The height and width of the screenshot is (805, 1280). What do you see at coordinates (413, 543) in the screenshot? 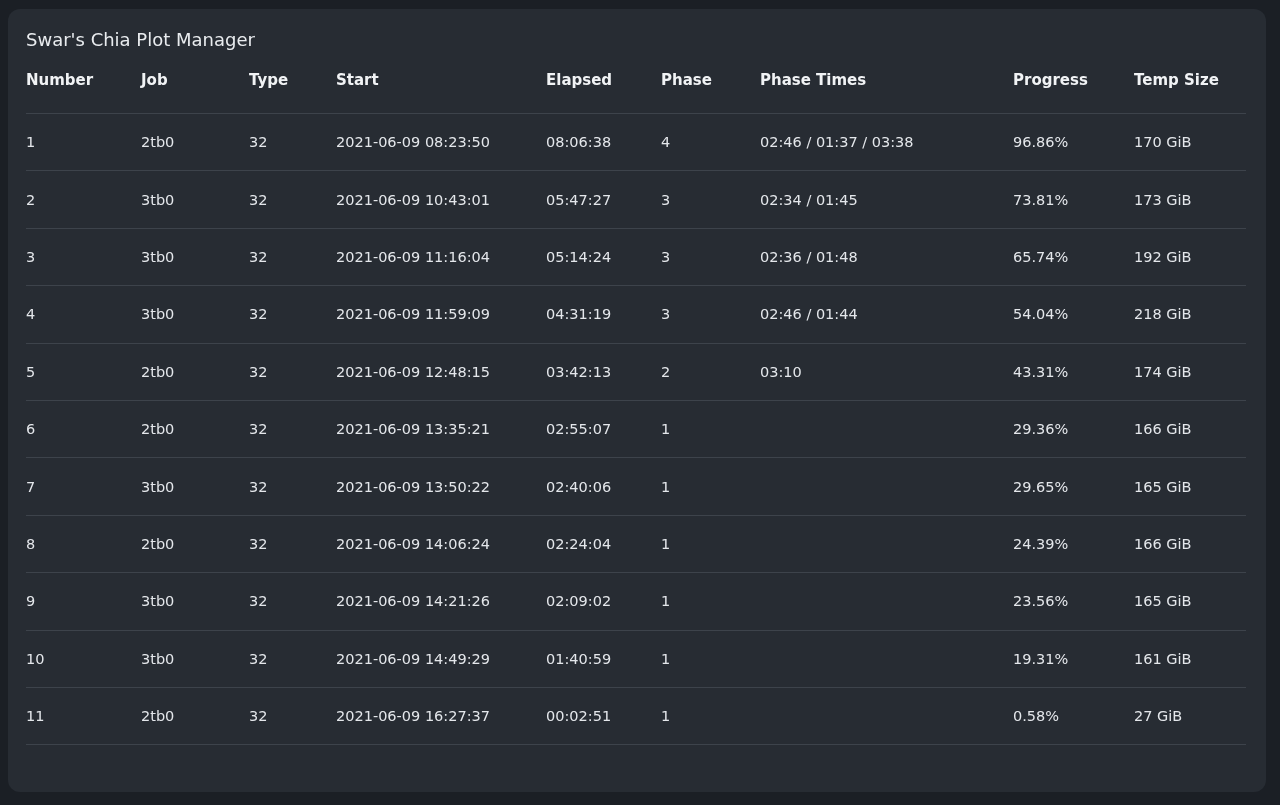
I see `table-cell: 2021-06-09 14:06:24` at bounding box center [413, 543].